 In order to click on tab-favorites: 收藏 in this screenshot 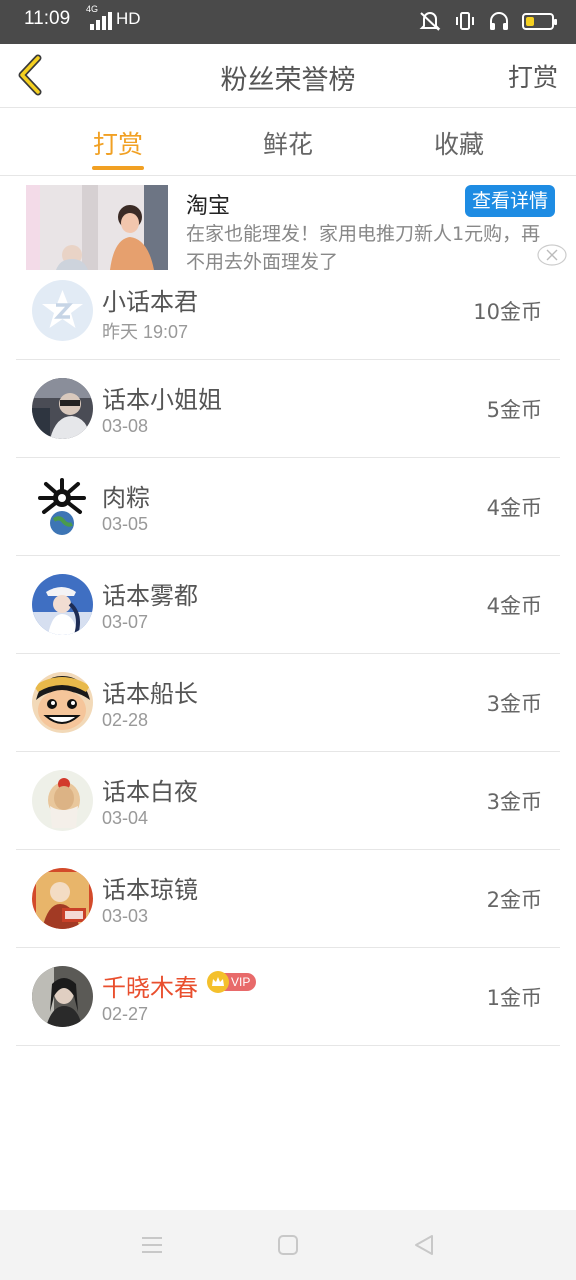, I will do `click(459, 143)`.